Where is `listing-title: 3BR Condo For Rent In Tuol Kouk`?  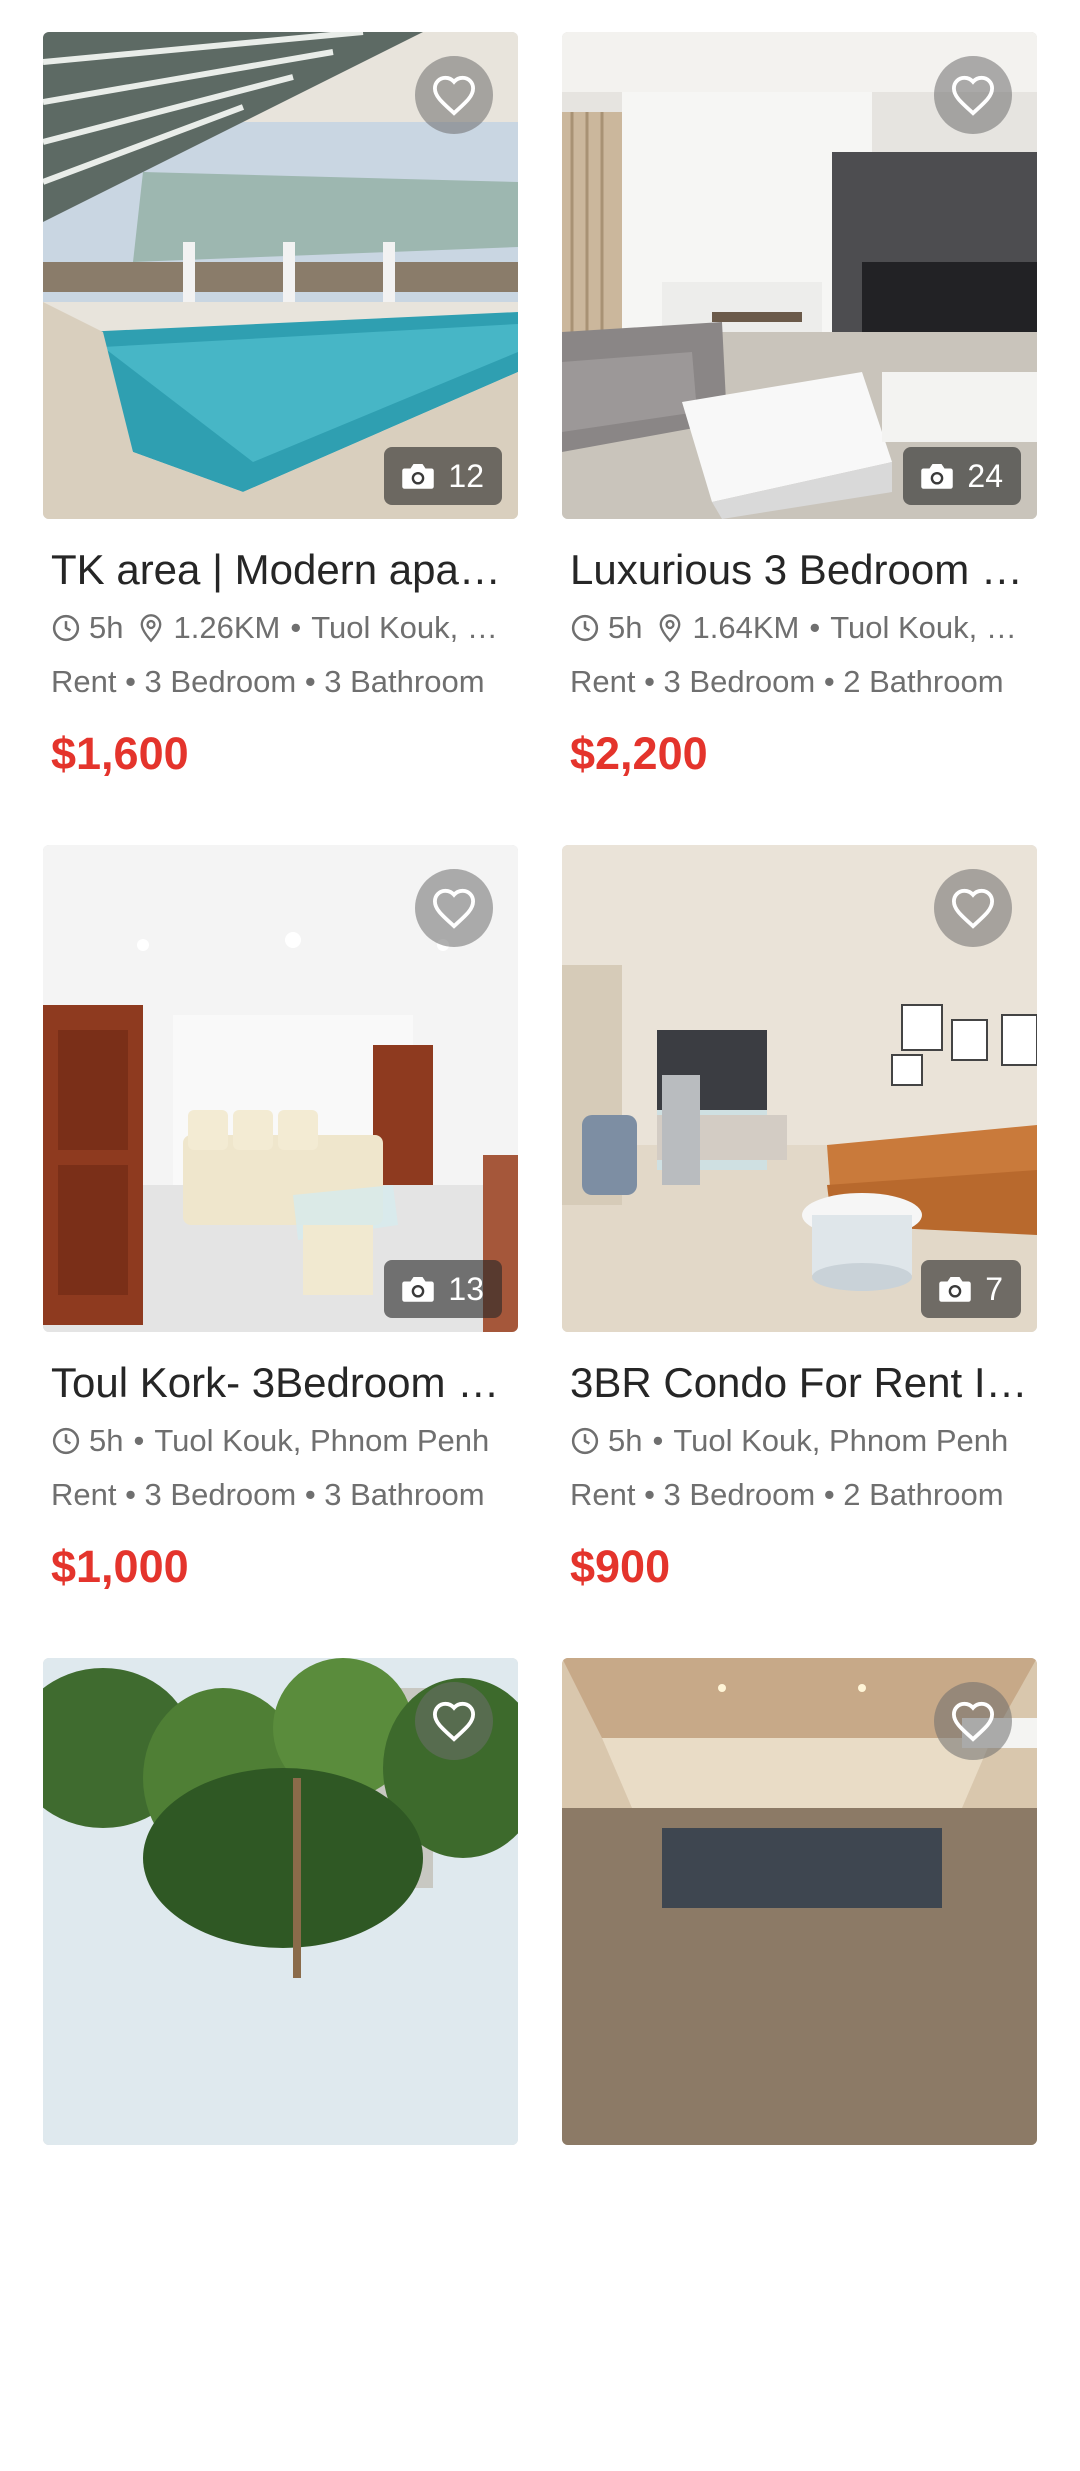 listing-title: 3BR Condo For Rent In Tuol Kouk is located at coordinates (796, 1383).